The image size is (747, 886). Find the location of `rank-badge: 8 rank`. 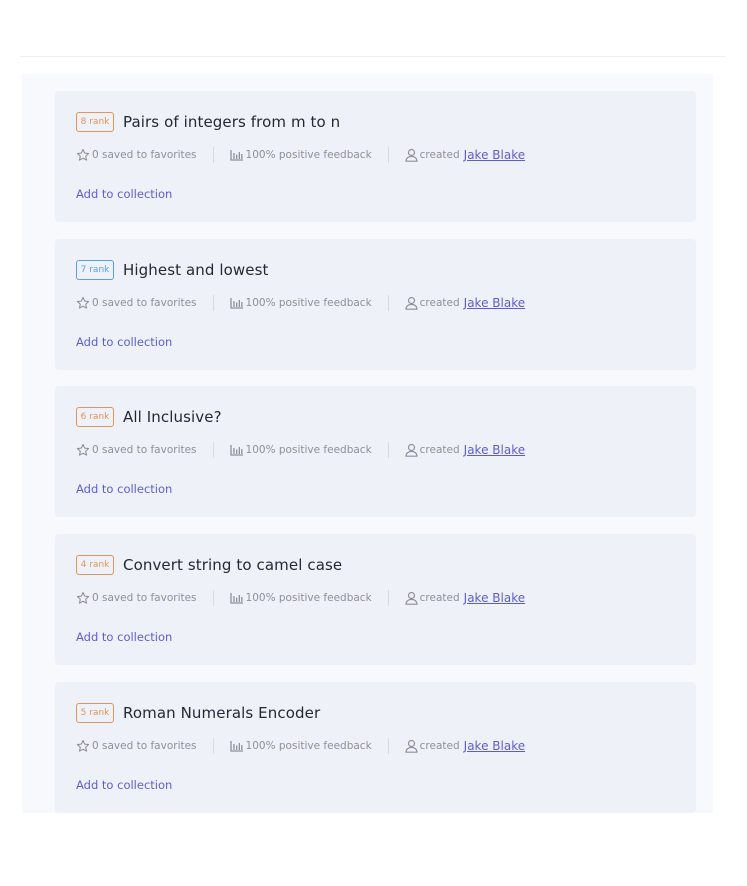

rank-badge: 8 rank is located at coordinates (95, 122).